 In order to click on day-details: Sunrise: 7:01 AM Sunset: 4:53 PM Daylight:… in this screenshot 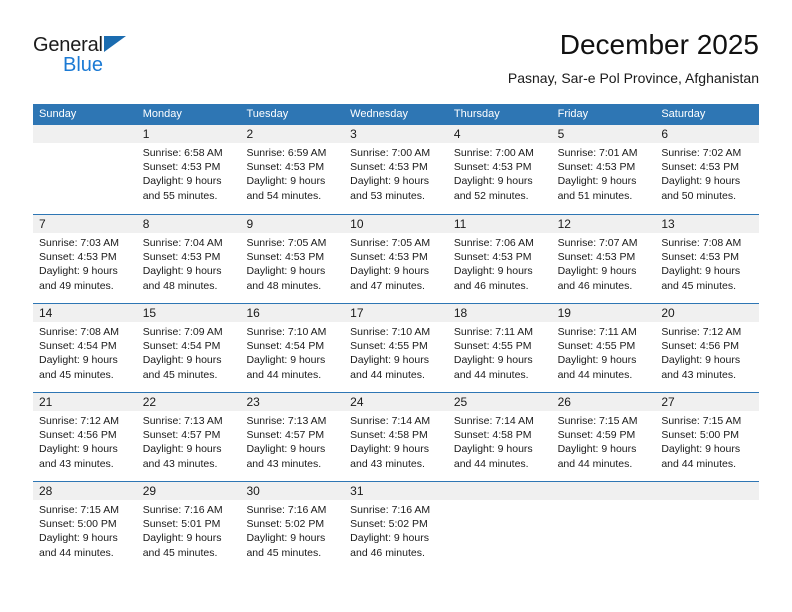, I will do `click(604, 173)`.